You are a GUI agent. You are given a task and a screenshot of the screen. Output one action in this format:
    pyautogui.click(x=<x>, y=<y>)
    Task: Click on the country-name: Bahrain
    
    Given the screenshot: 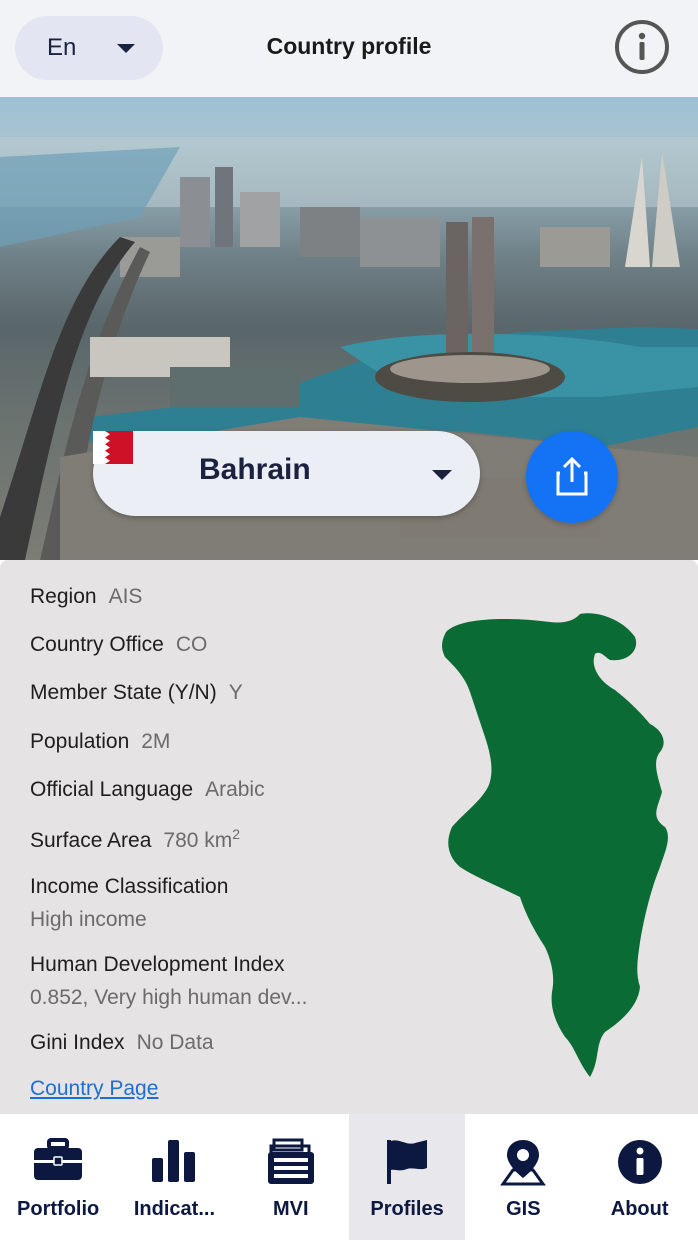 What is the action you would take?
    pyautogui.click(x=255, y=469)
    